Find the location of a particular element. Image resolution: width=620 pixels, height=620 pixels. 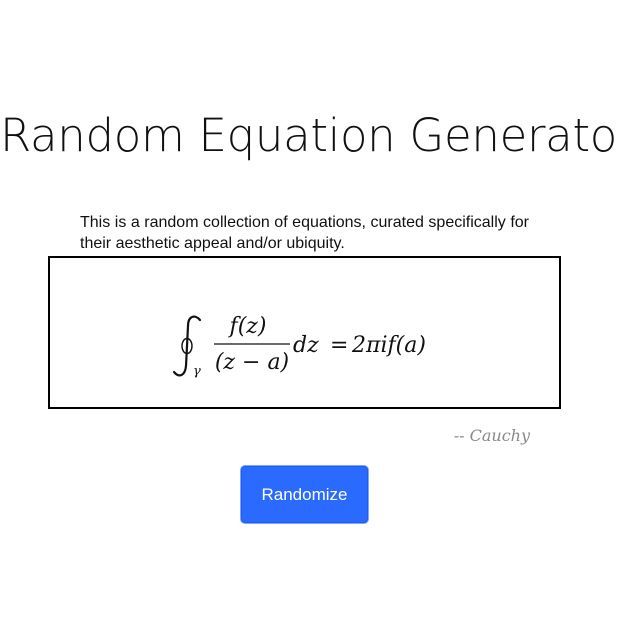

equation-rhs: 2πif(a) is located at coordinates (388, 345).